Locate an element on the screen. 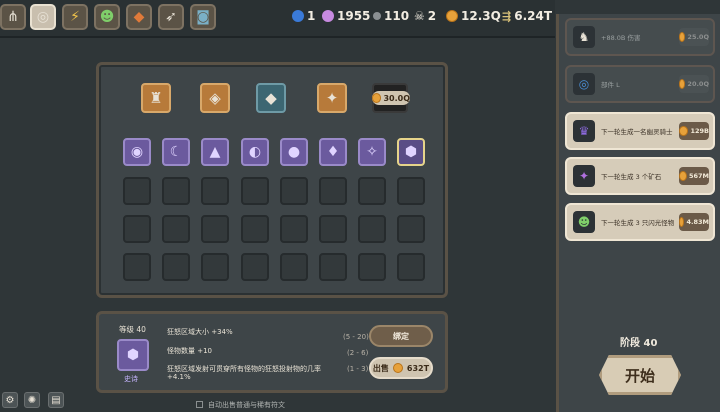 This screenshot has width=720, height=412. option-cost: 129B is located at coordinates (694, 131).